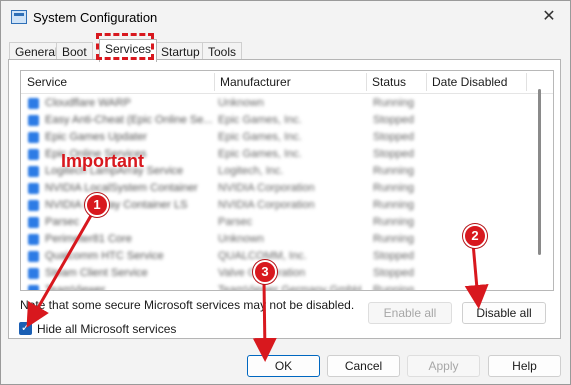  What do you see at coordinates (443, 366) in the screenshot?
I see `apply-button: Apply` at bounding box center [443, 366].